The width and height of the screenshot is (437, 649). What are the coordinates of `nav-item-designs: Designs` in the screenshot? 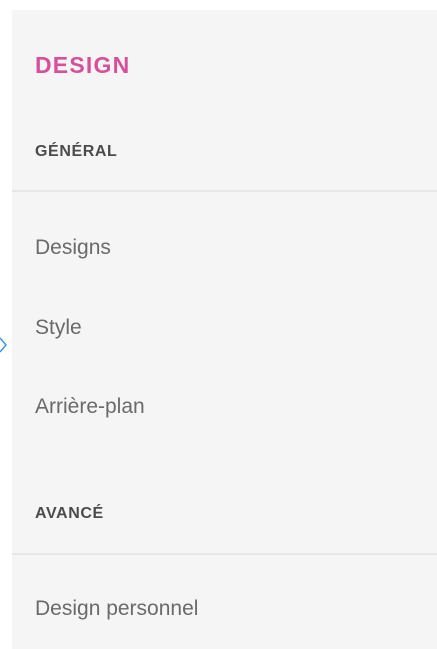 It's located at (73, 248).